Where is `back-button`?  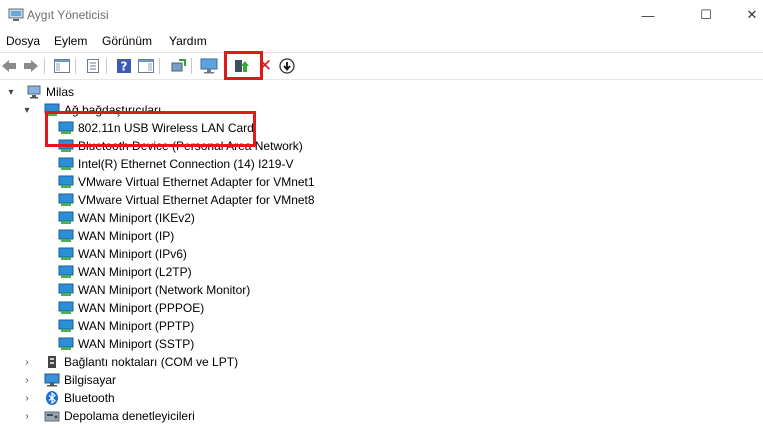 back-button is located at coordinates (9, 66).